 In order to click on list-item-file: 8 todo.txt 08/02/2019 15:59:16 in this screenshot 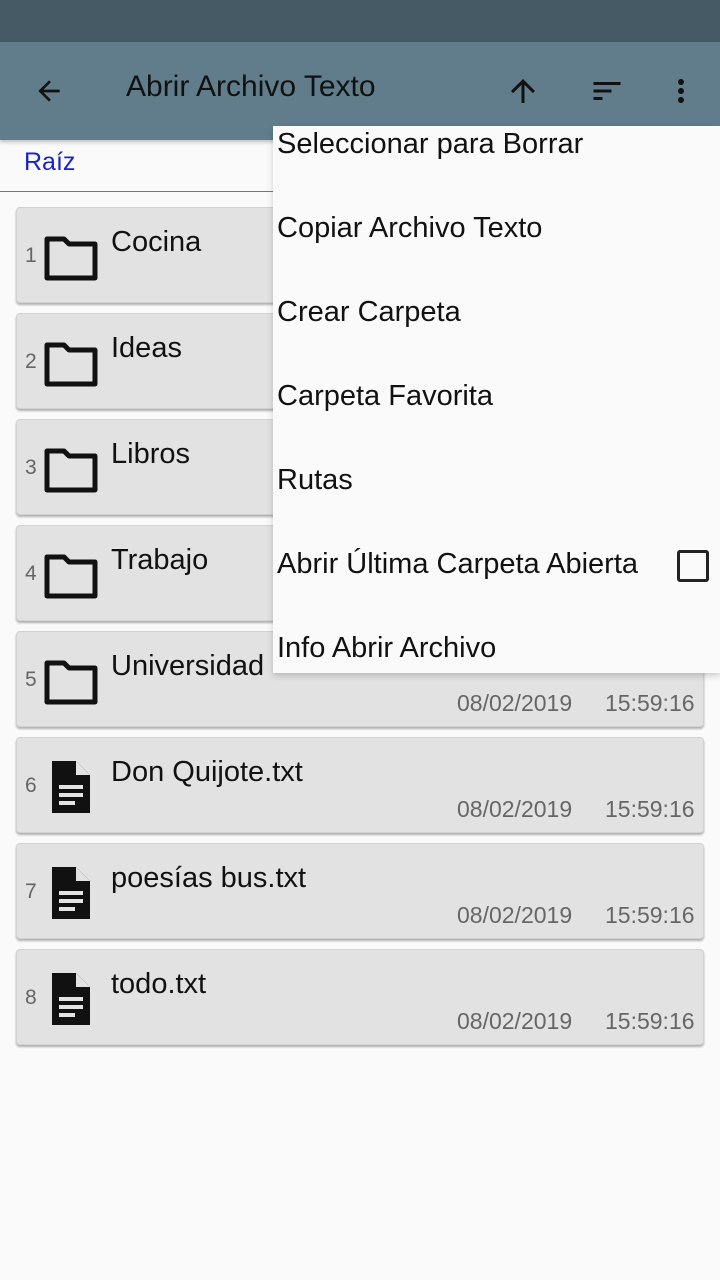, I will do `click(360, 997)`.